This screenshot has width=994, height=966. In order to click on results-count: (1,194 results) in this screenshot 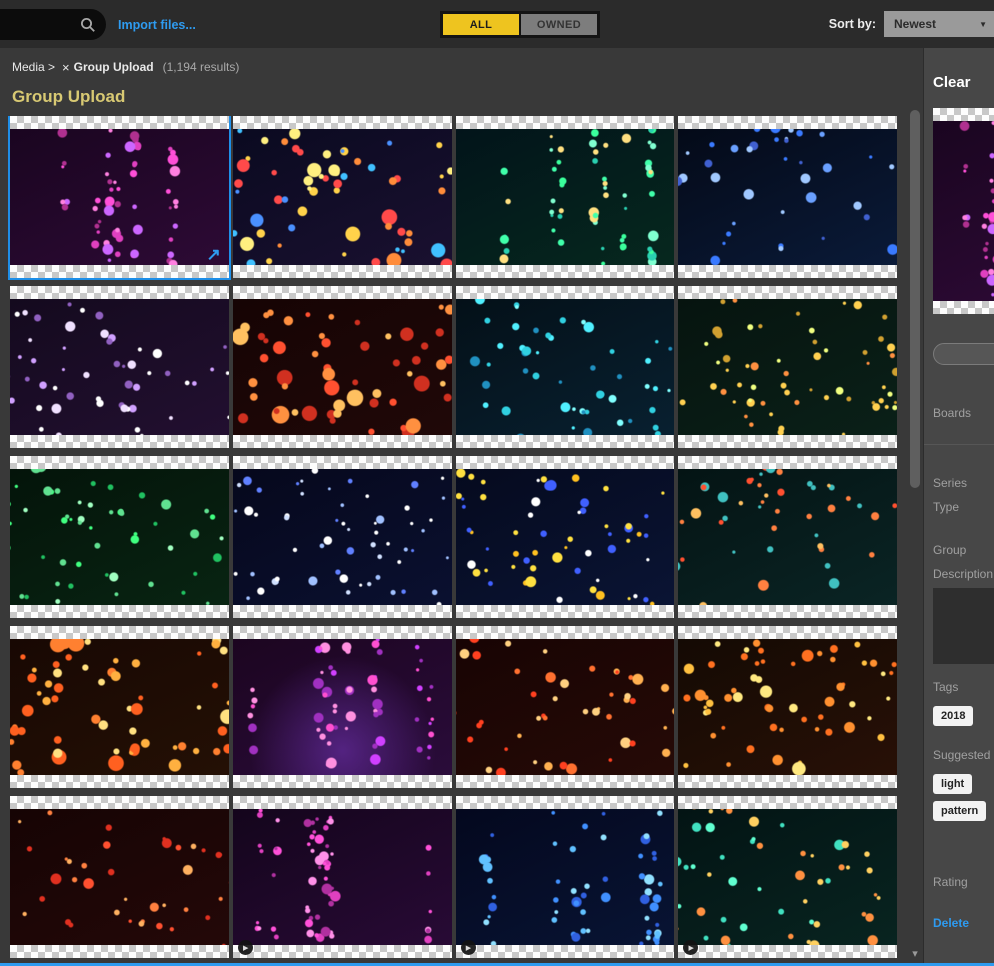, I will do `click(201, 67)`.